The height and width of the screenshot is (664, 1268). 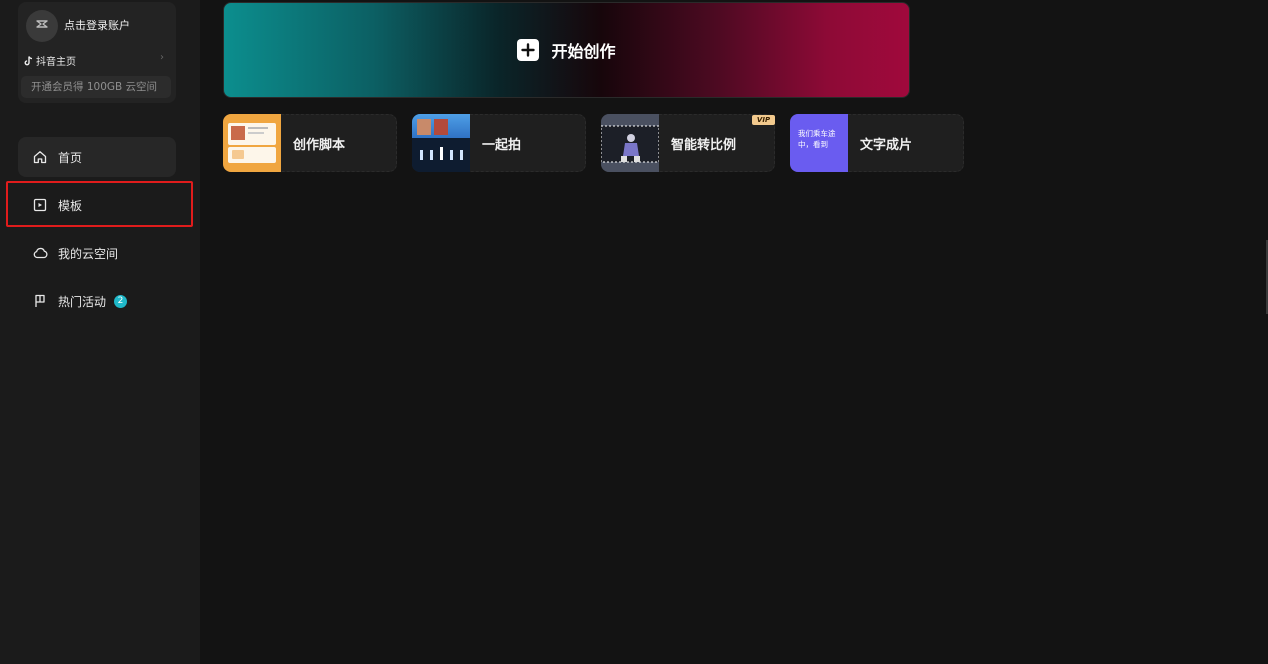 I want to click on text-to-video-thumbnail: 我们乘车途中，看到, so click(x=819, y=143).